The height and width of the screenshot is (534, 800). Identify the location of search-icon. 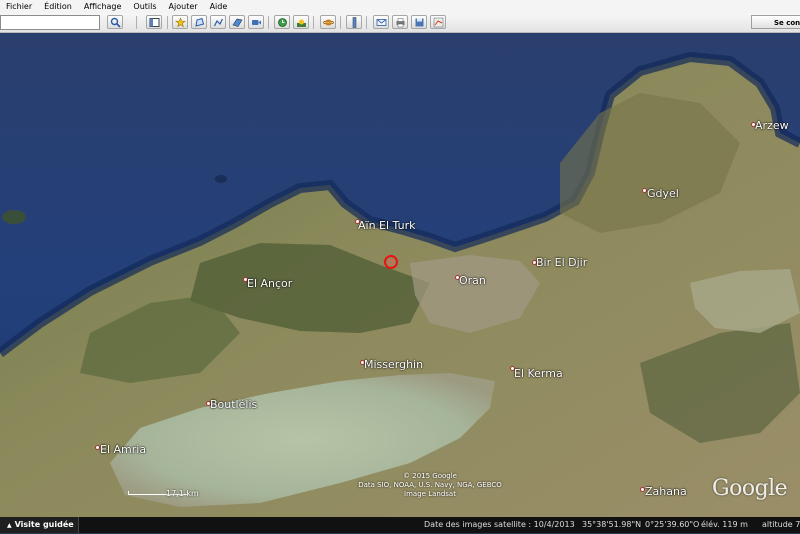
(115, 22).